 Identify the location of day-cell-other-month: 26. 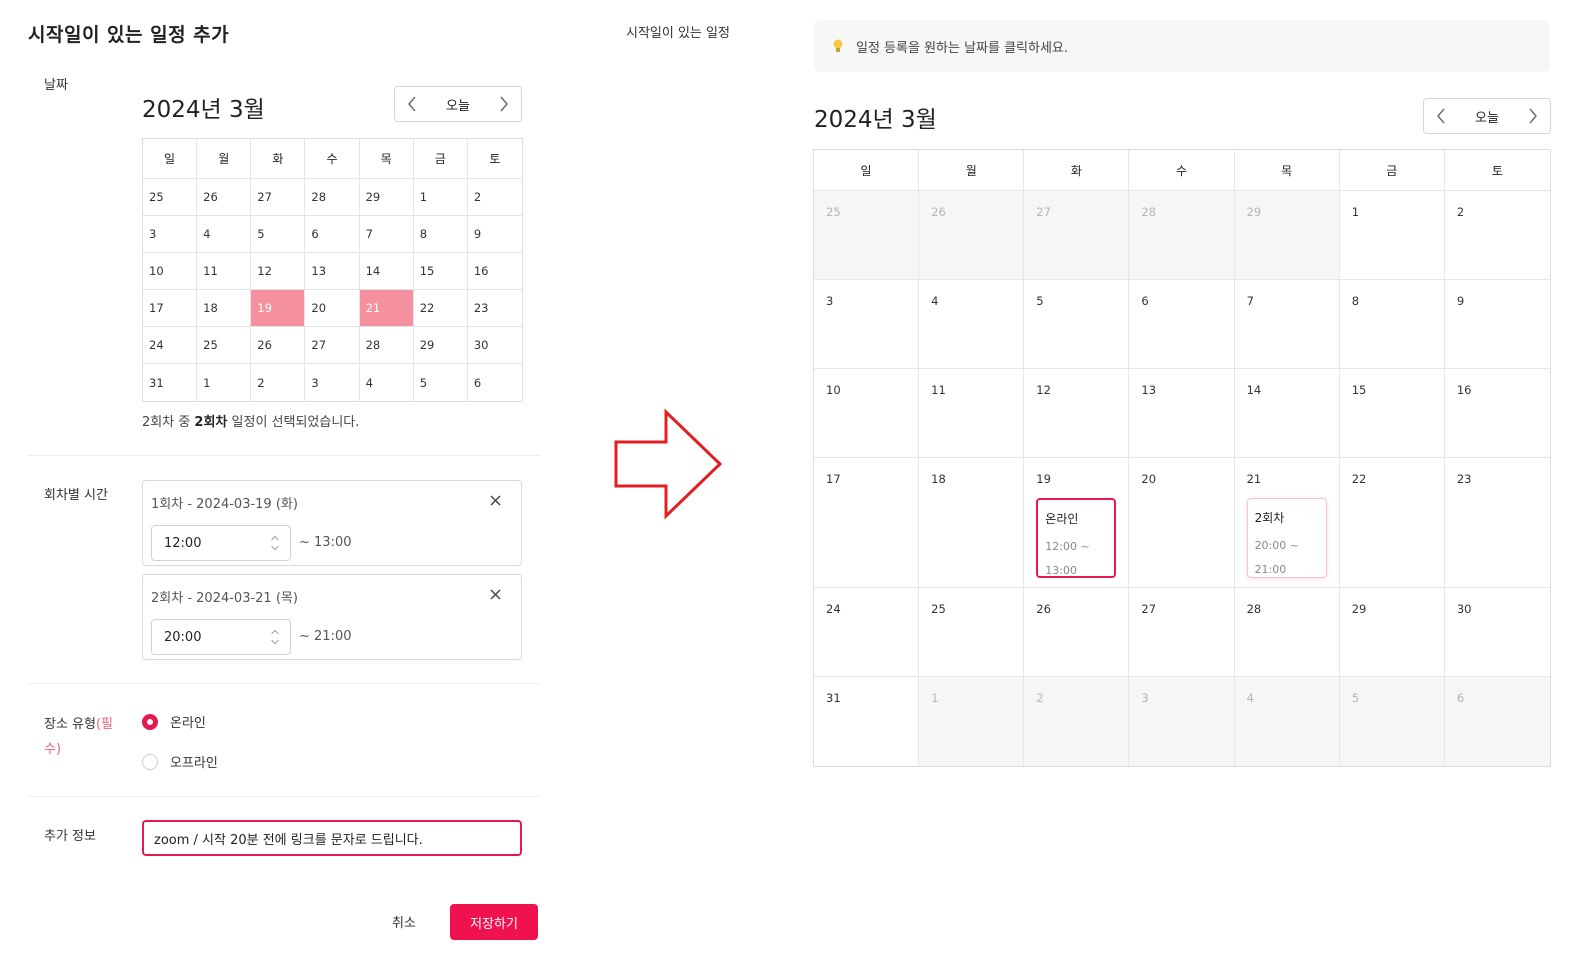
(972, 235).